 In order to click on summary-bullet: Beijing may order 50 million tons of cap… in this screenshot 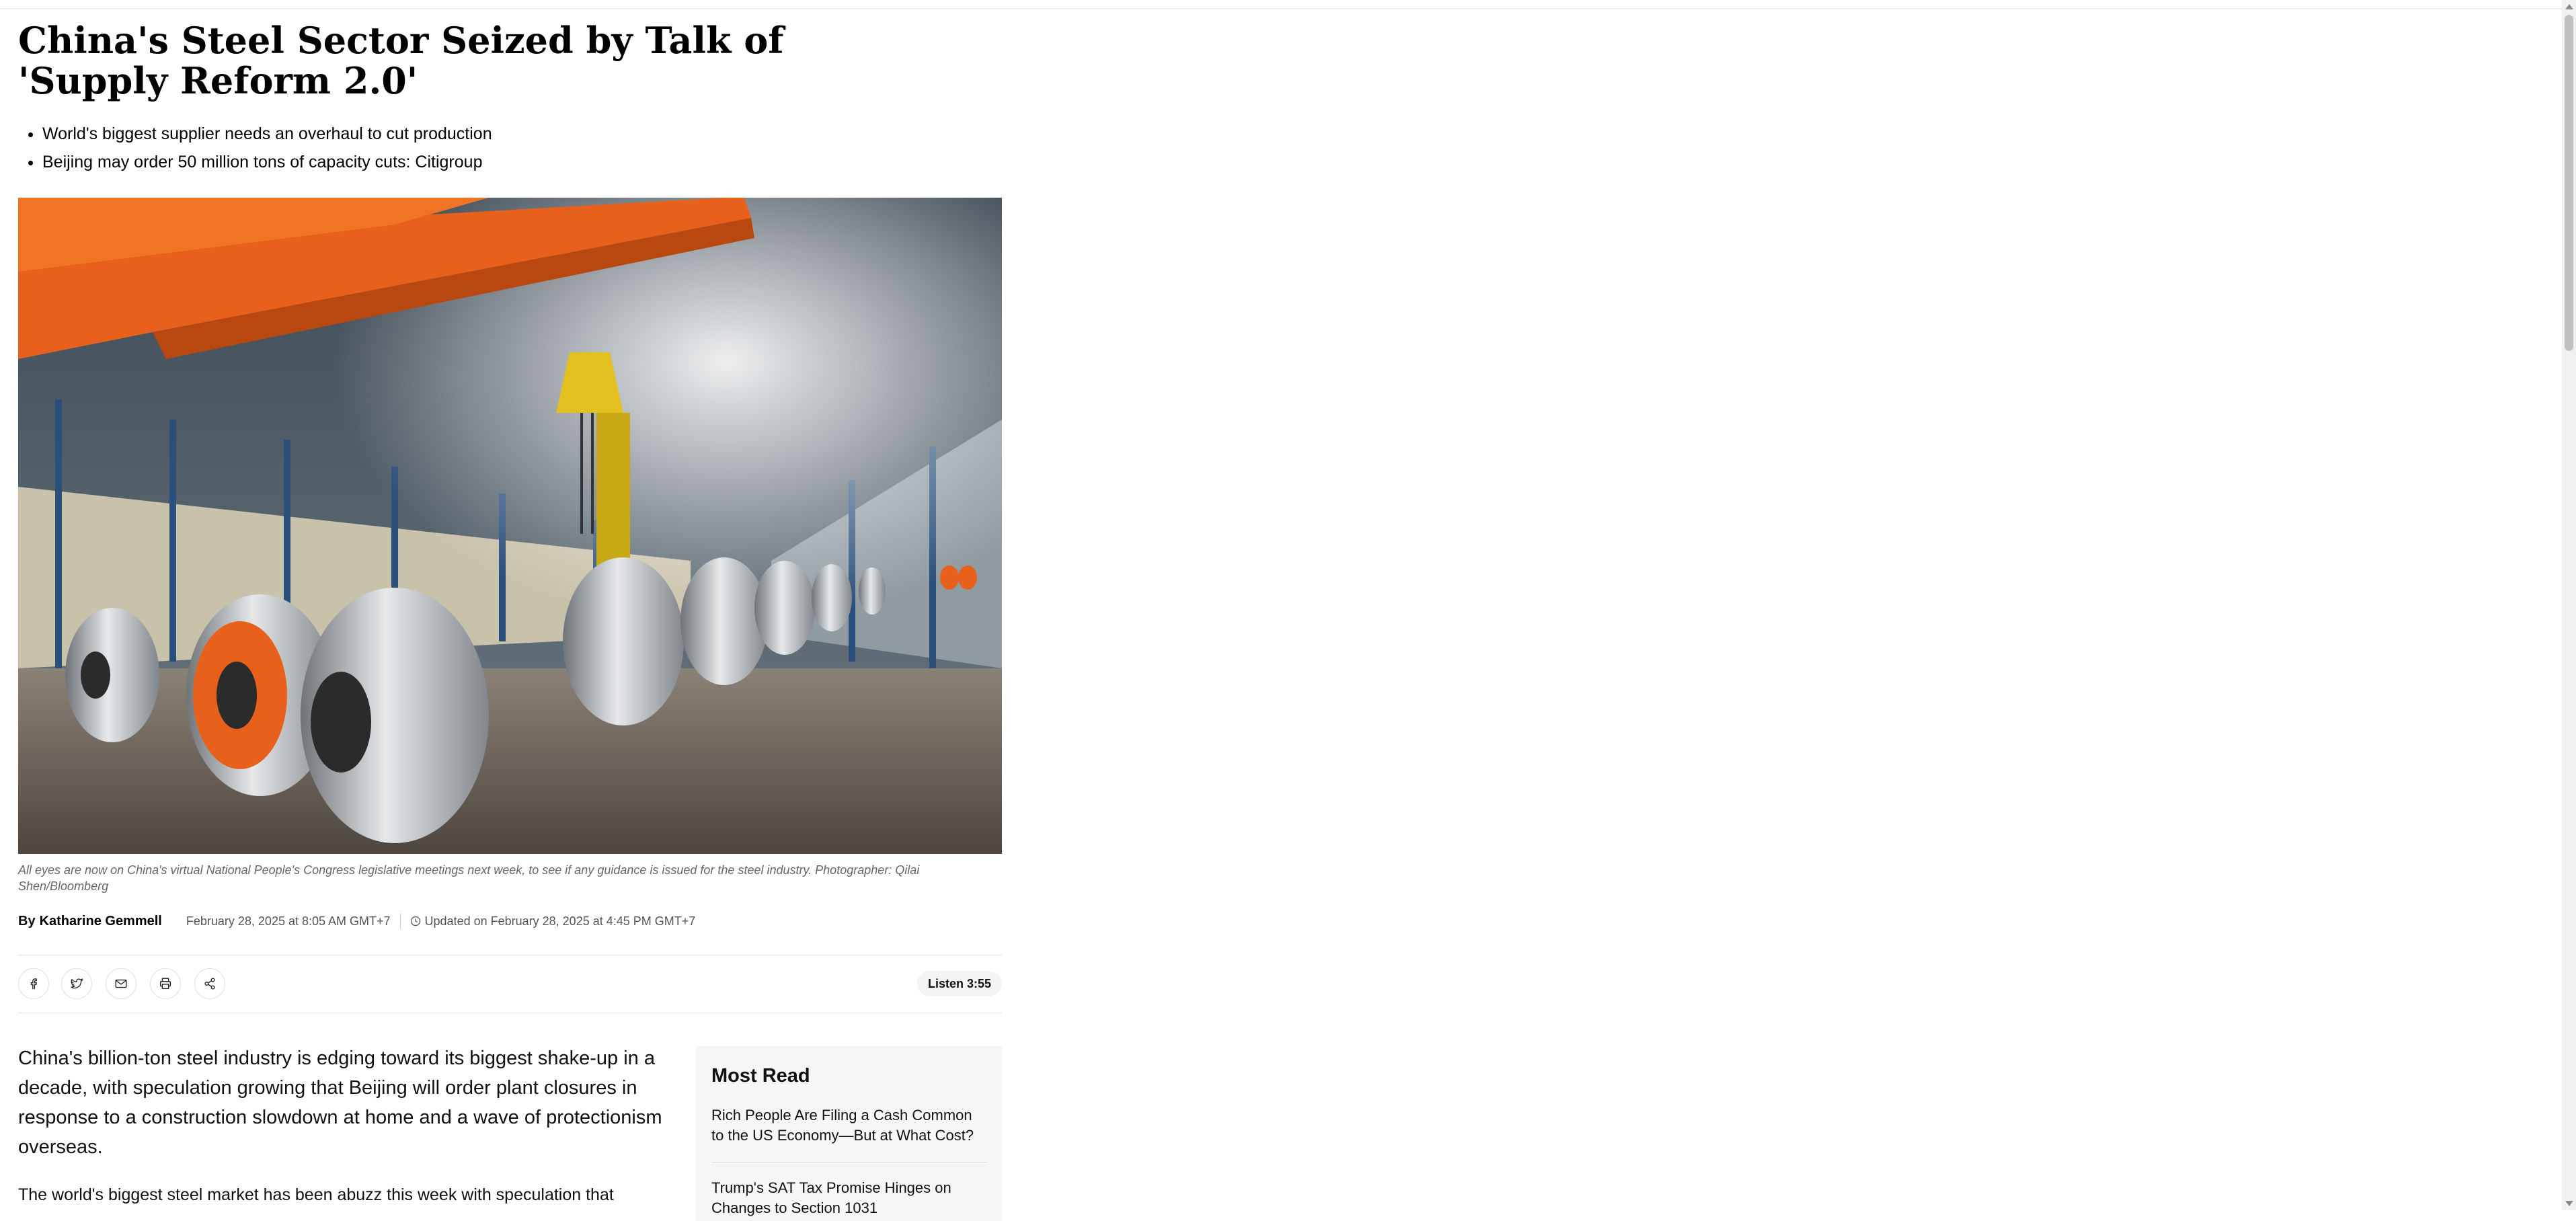, I will do `click(267, 162)`.